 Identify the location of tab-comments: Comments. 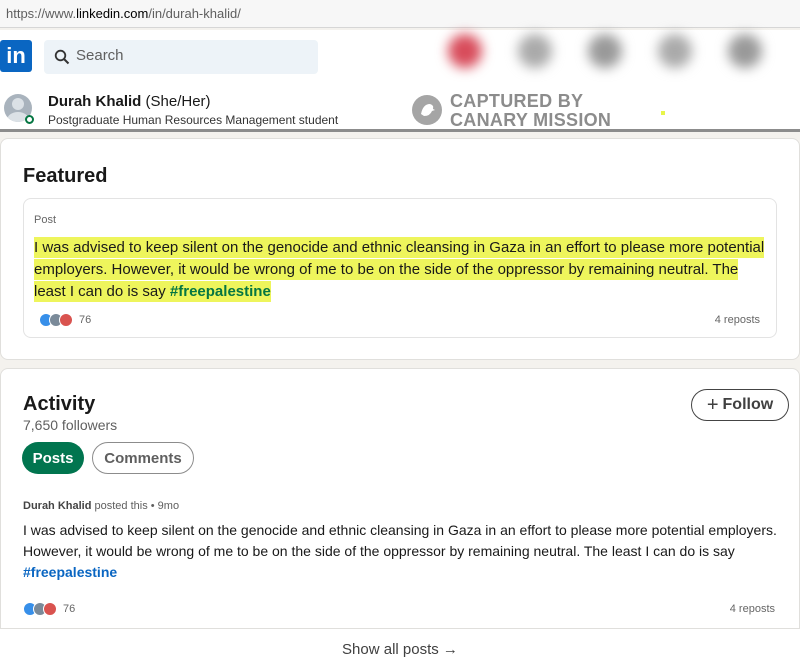
(143, 458).